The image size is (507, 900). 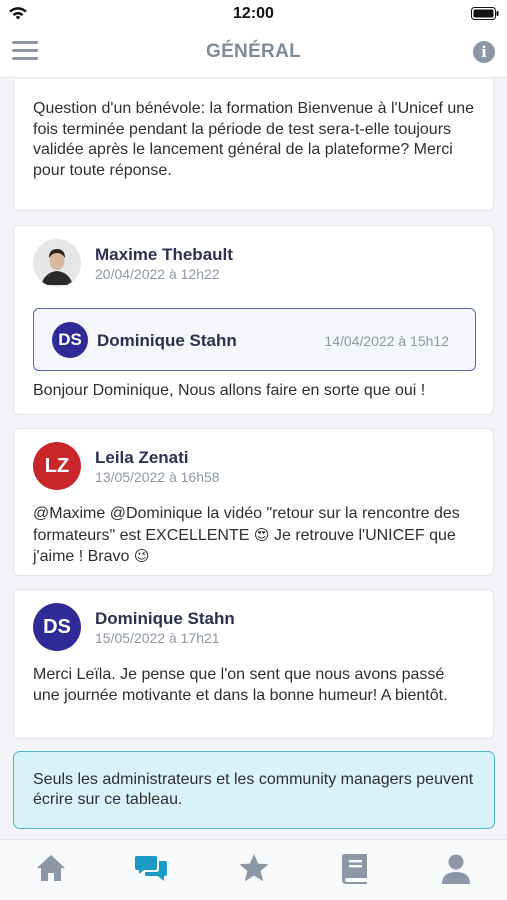 What do you see at coordinates (485, 13) in the screenshot?
I see `battery-icon` at bounding box center [485, 13].